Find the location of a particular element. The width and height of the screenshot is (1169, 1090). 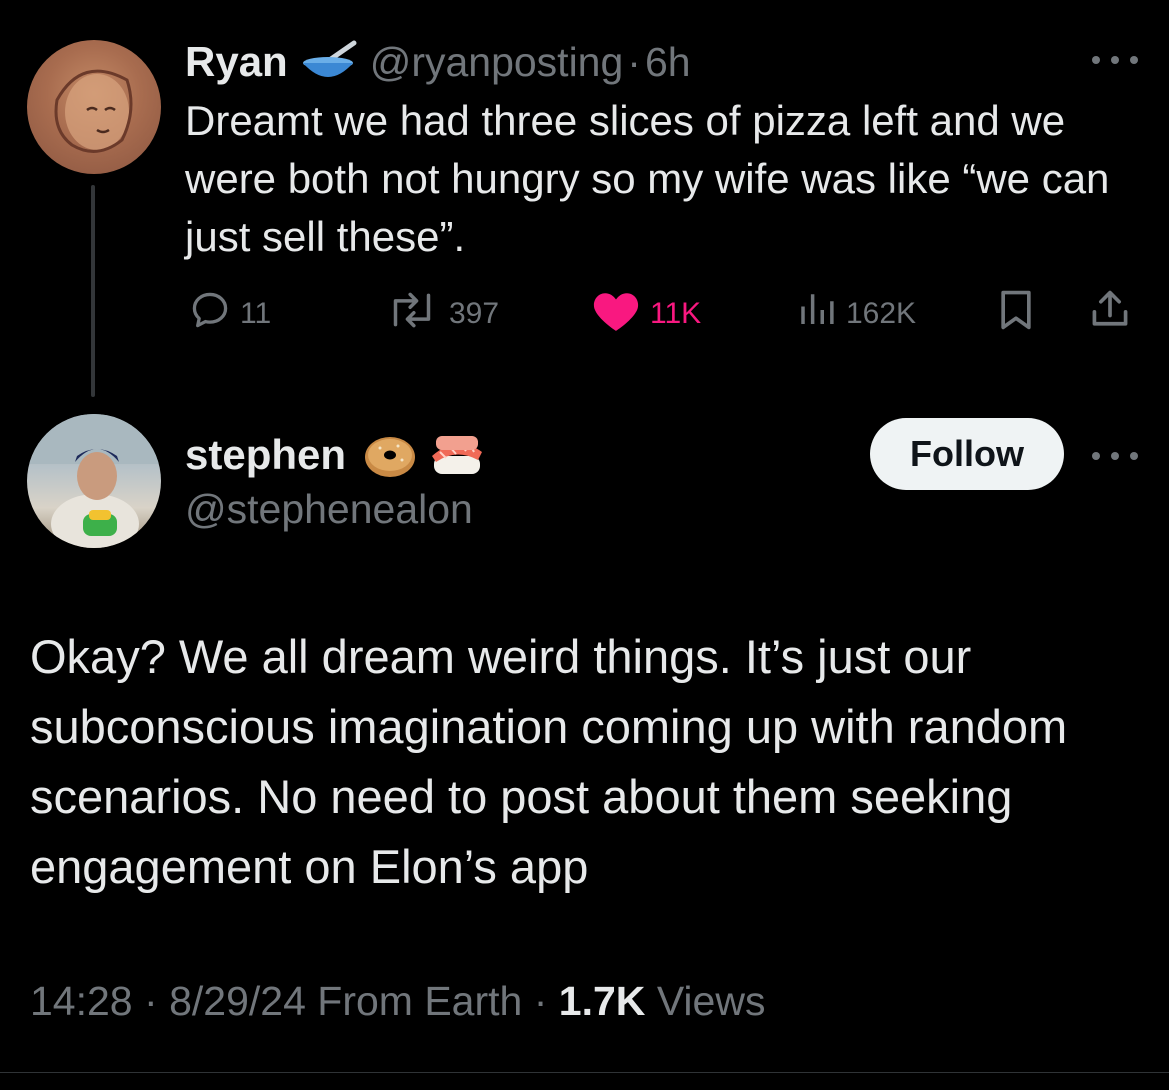

reply-button: 11 is located at coordinates (229, 314).